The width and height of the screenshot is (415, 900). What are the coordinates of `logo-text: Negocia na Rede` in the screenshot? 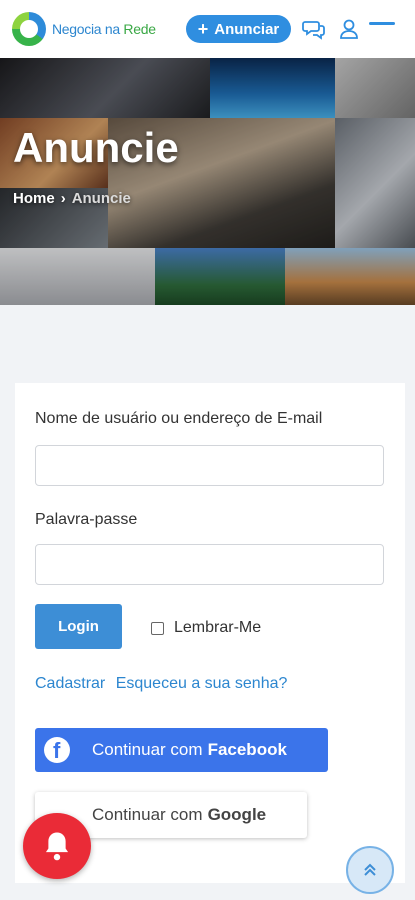 It's located at (104, 29).